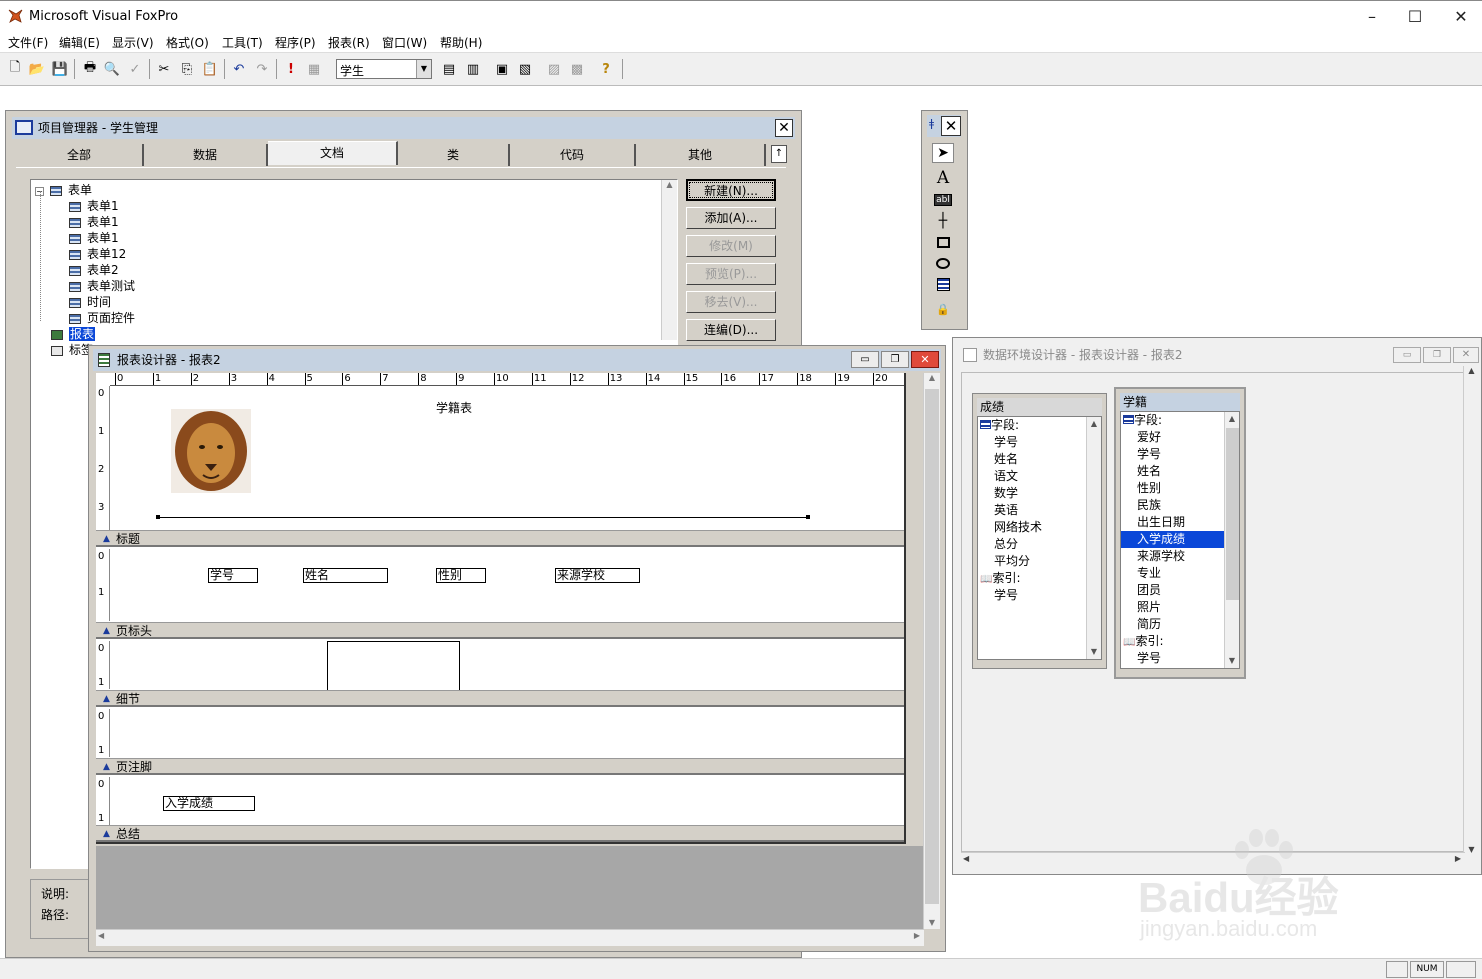 Image resolution: width=1482 pixels, height=979 pixels. Describe the element at coordinates (779, 154) in the screenshot. I see `collapse-arrow-icon: ↑` at that location.